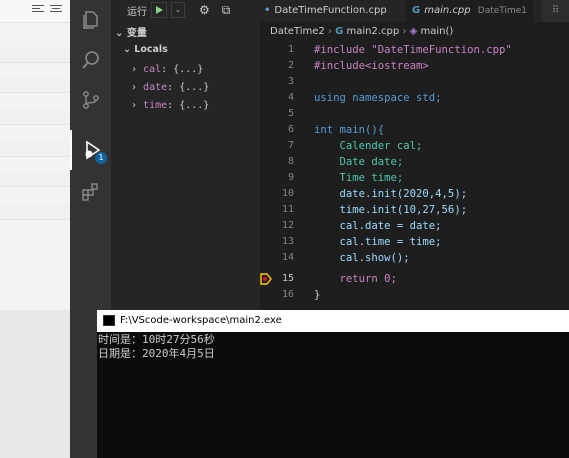 The image size is (569, 458). What do you see at coordinates (359, 162) in the screenshot?
I see `code-line: Date date;` at bounding box center [359, 162].